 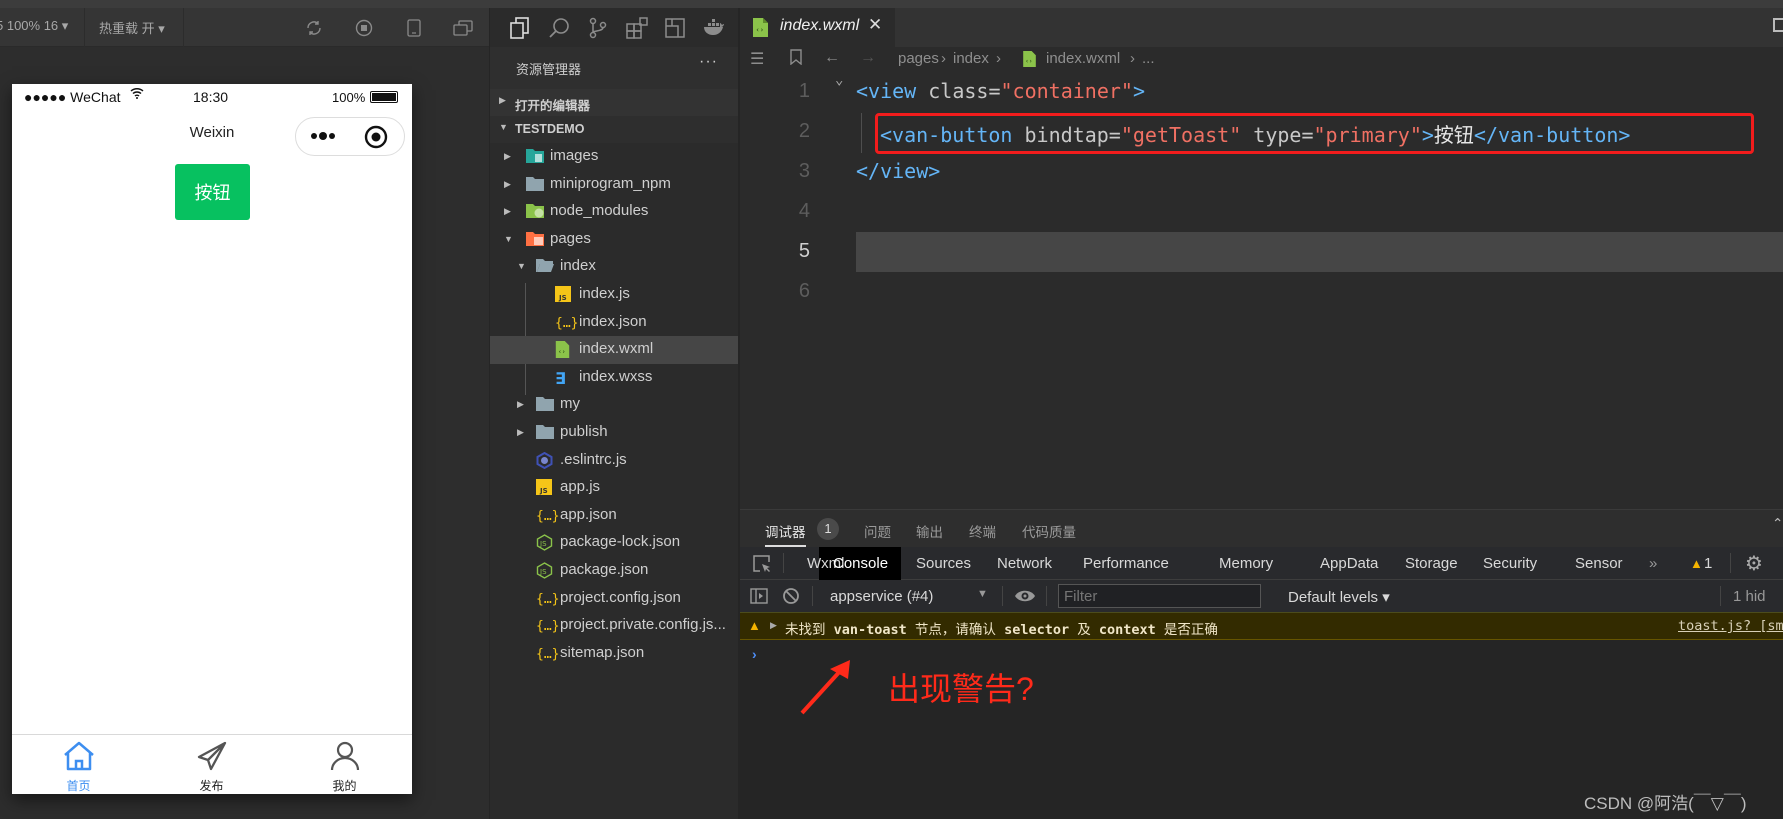 What do you see at coordinates (614, 157) in the screenshot?
I see `tree-folder: ▶ images` at bounding box center [614, 157].